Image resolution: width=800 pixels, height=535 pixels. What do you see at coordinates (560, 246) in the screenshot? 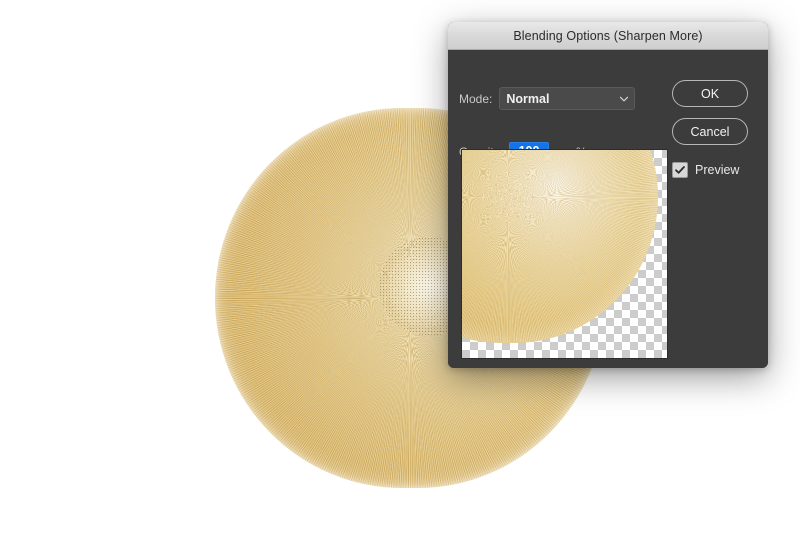
I see `preview-artwork` at bounding box center [560, 246].